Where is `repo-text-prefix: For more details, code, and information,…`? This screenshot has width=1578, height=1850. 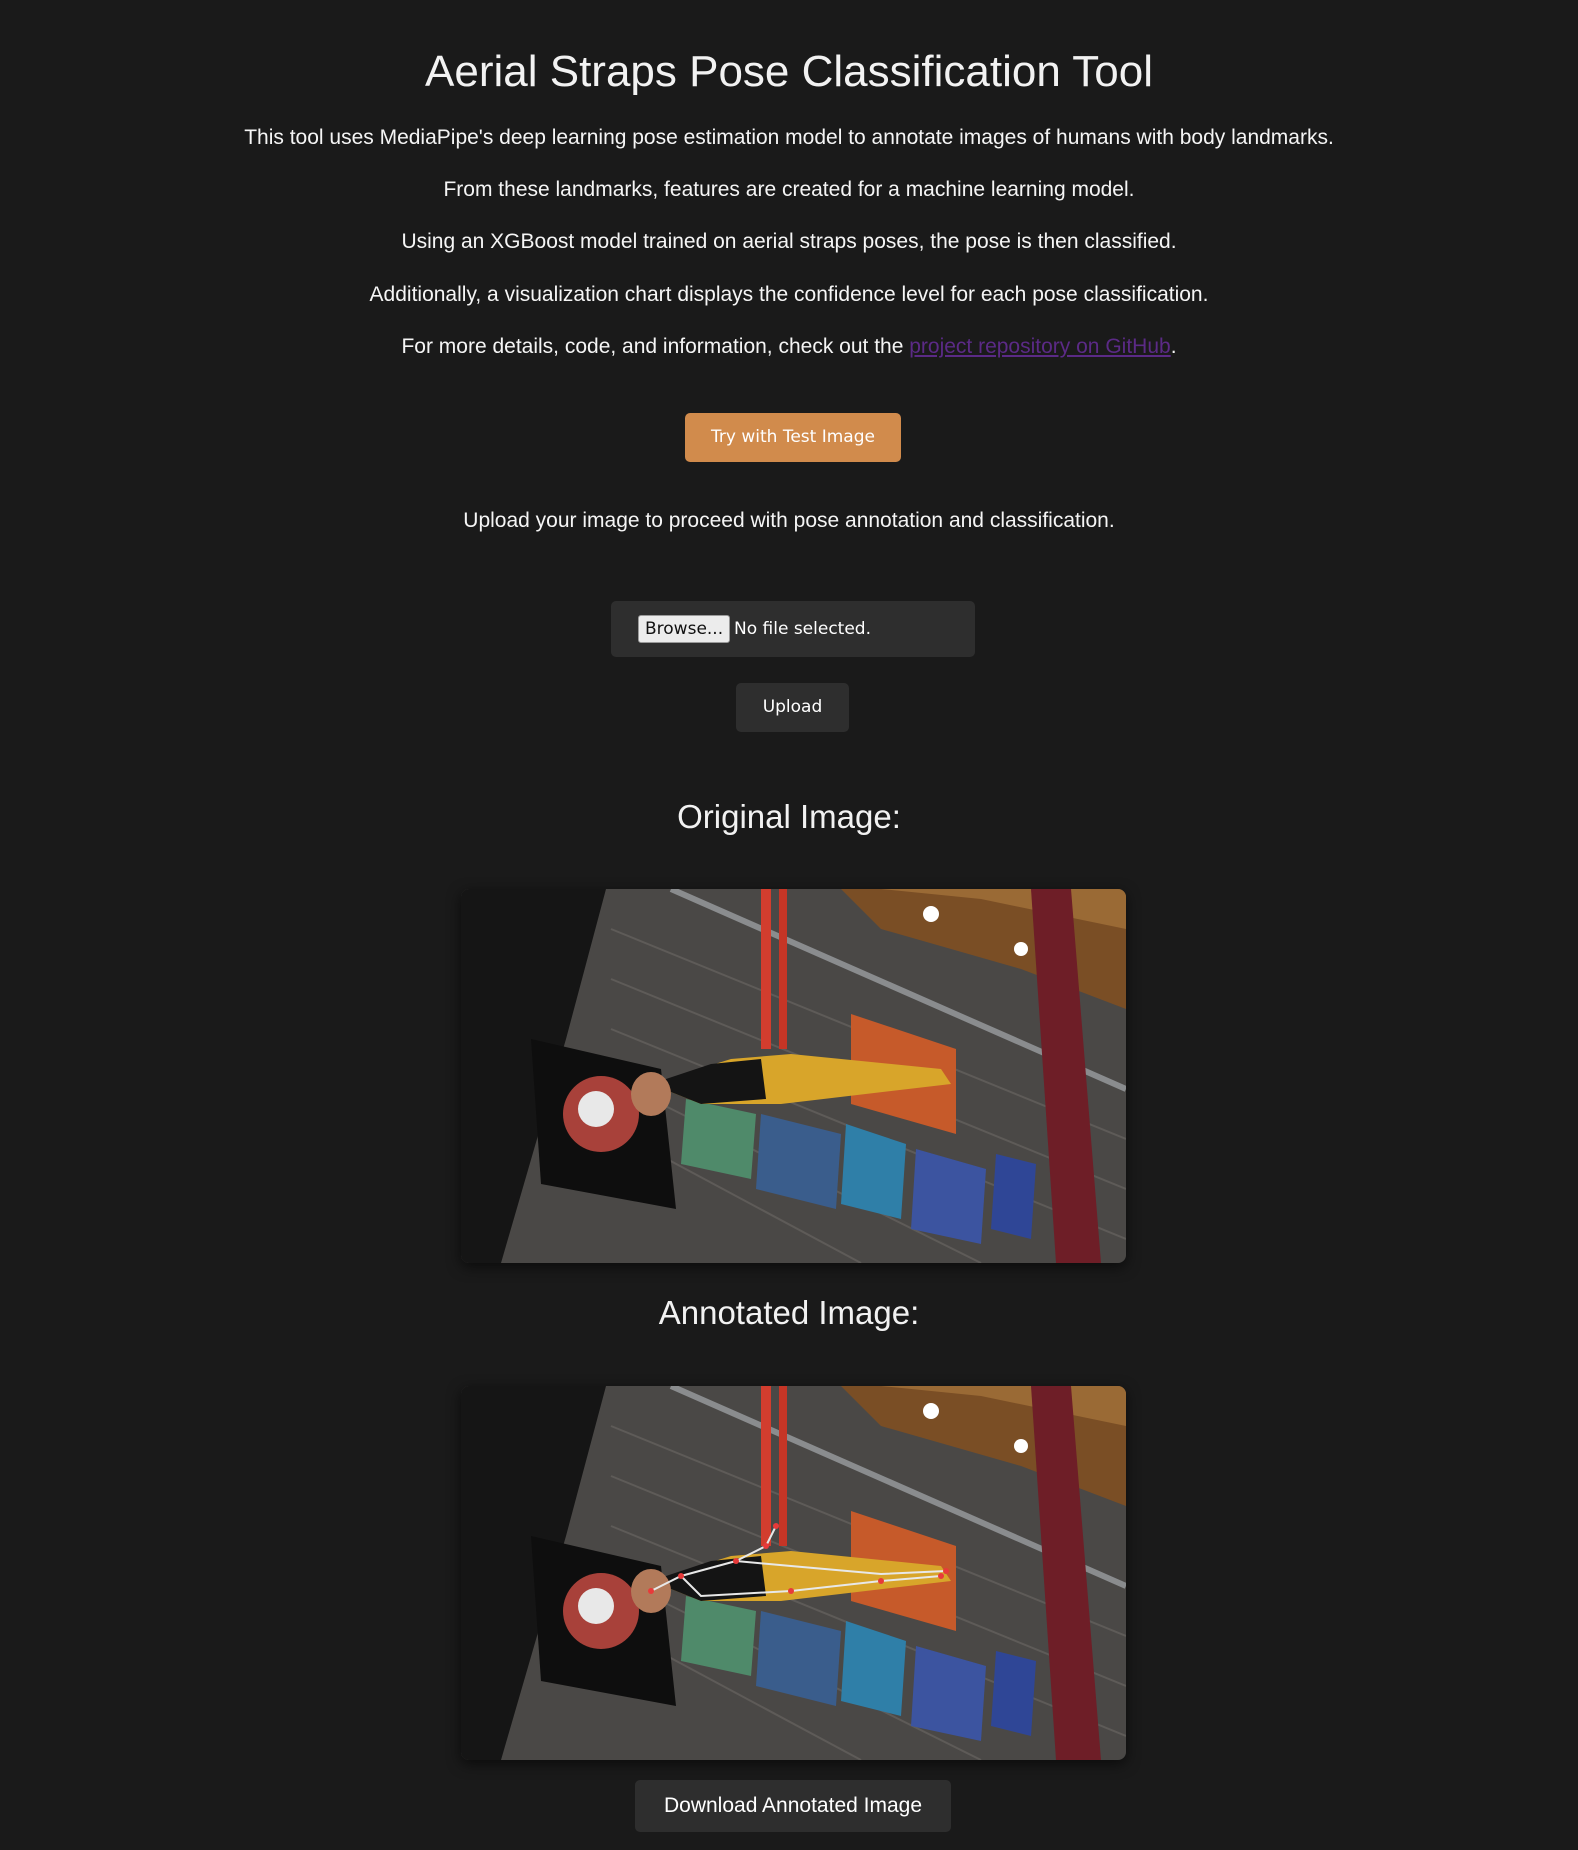 repo-text-prefix: For more details, code, and information,… is located at coordinates (655, 346).